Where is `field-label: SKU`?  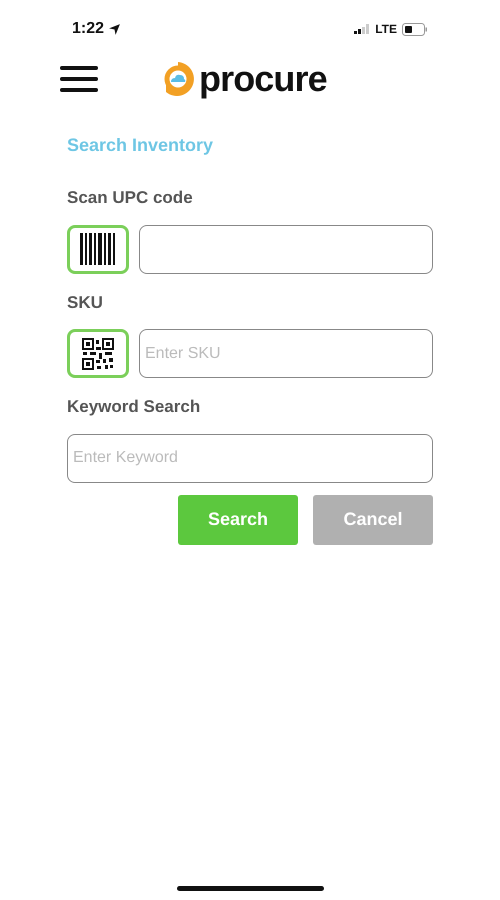 field-label: SKU is located at coordinates (85, 303).